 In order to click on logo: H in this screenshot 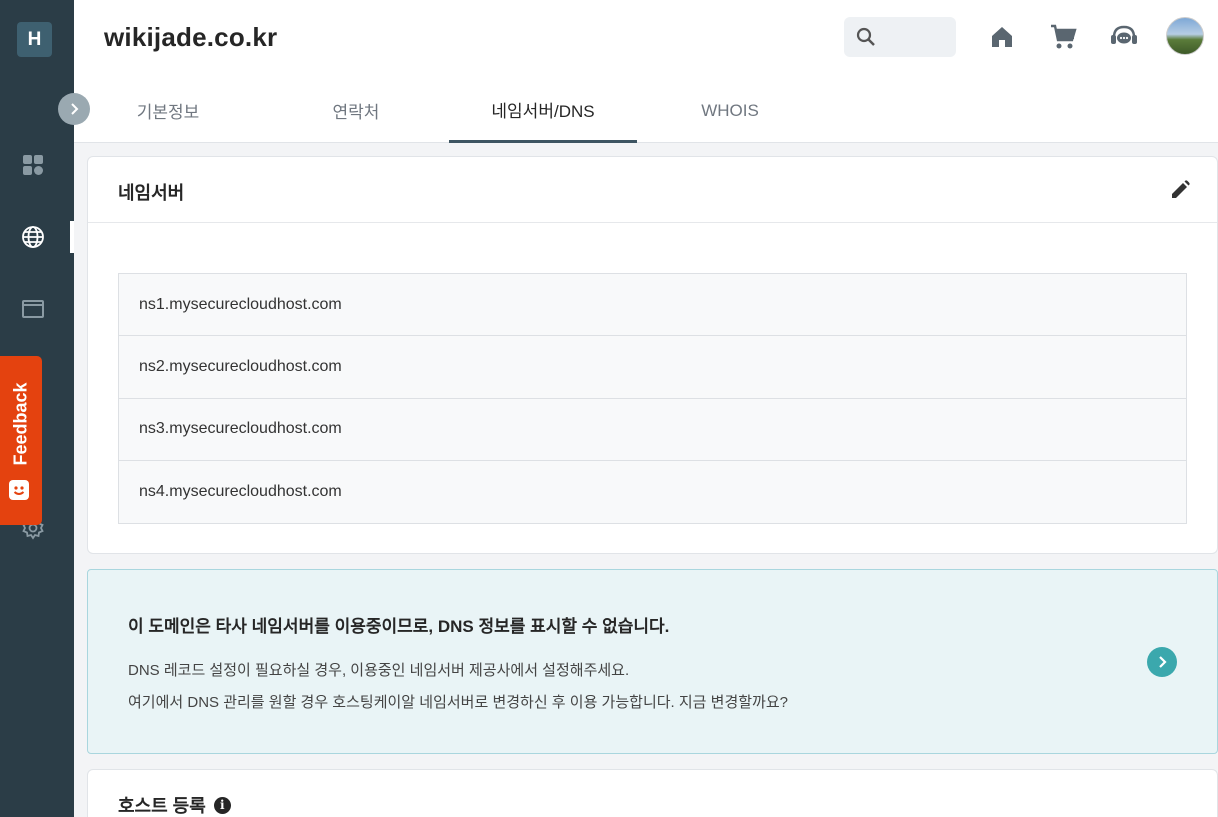, I will do `click(34, 39)`.